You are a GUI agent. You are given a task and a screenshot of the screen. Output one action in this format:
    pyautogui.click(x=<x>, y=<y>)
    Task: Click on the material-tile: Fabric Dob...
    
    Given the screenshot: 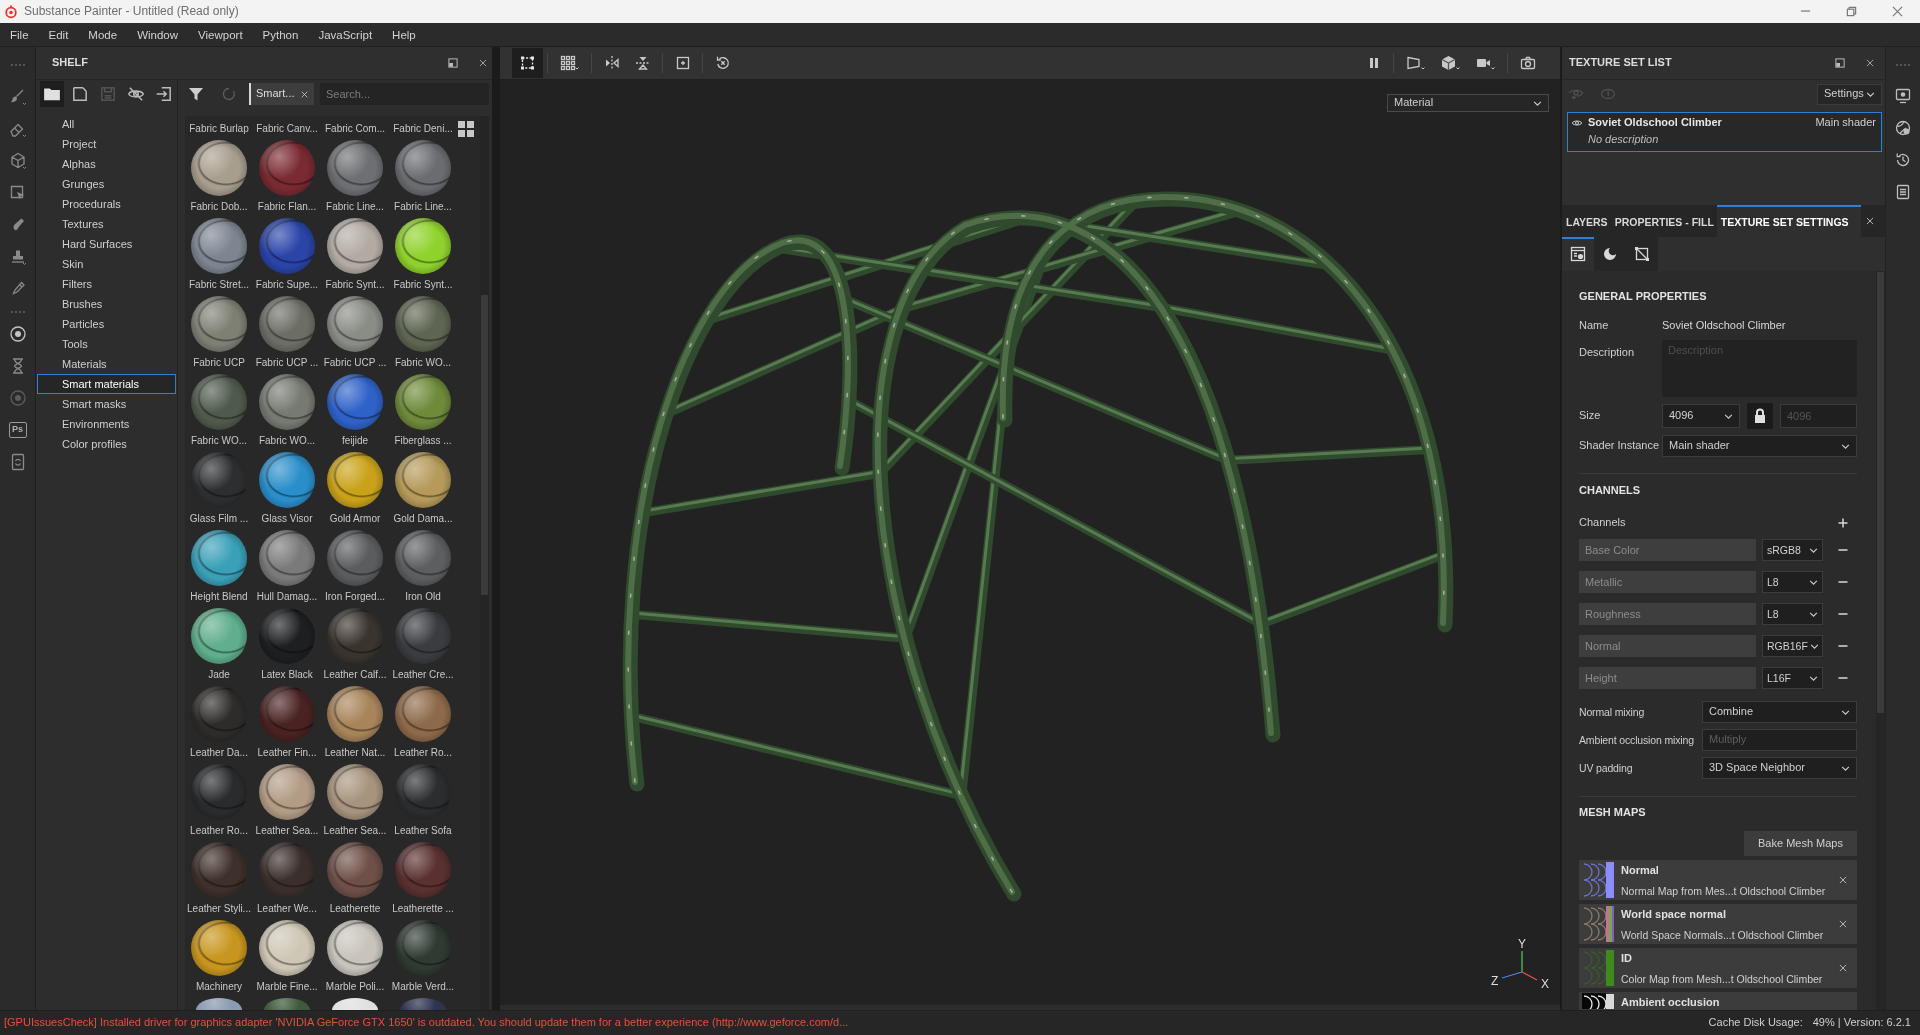 What is the action you would take?
    pyautogui.click(x=219, y=179)
    